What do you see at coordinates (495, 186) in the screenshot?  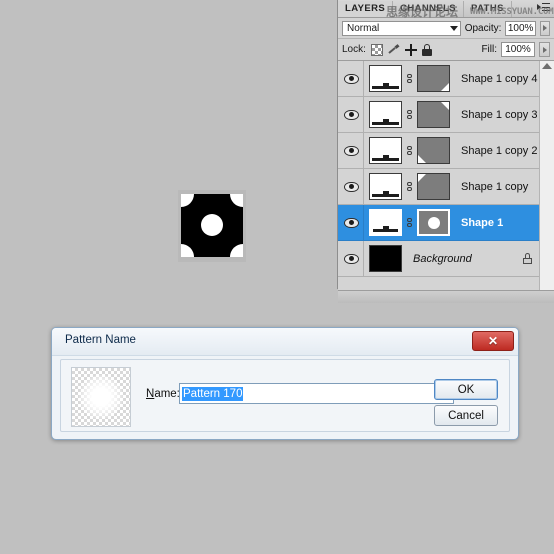 I see `layer-name: Shape 1 copy` at bounding box center [495, 186].